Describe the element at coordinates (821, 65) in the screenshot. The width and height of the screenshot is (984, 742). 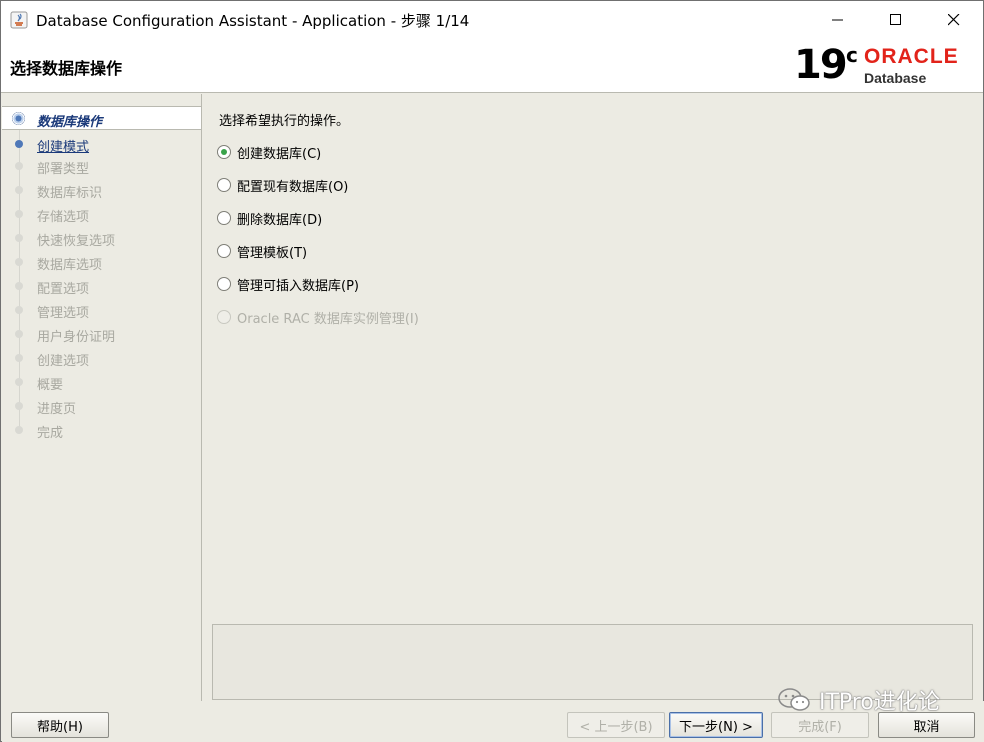
I see `logo-version: 19` at that location.